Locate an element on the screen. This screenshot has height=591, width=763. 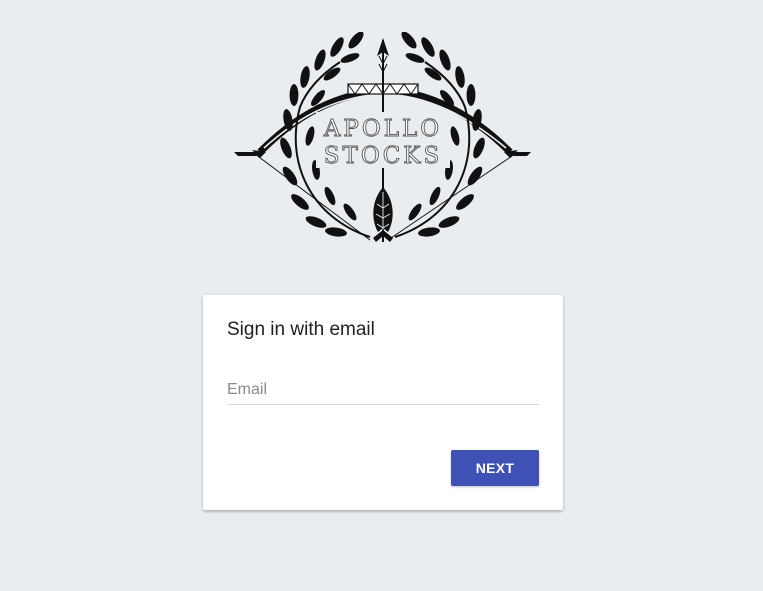
email-field is located at coordinates (383, 390).